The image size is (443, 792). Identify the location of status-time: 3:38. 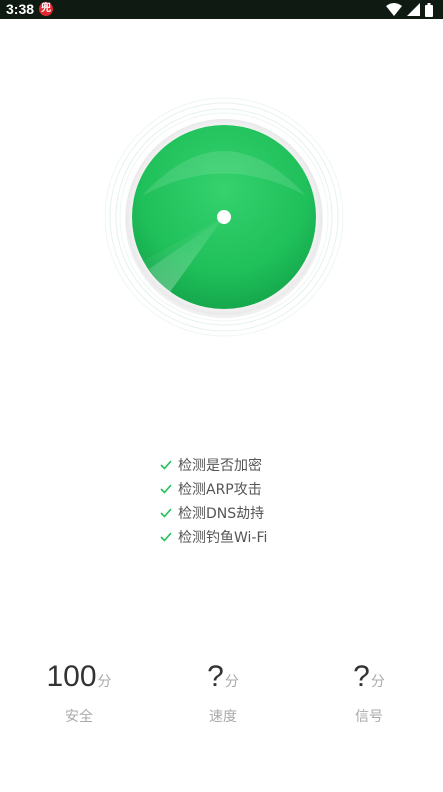
(20, 9).